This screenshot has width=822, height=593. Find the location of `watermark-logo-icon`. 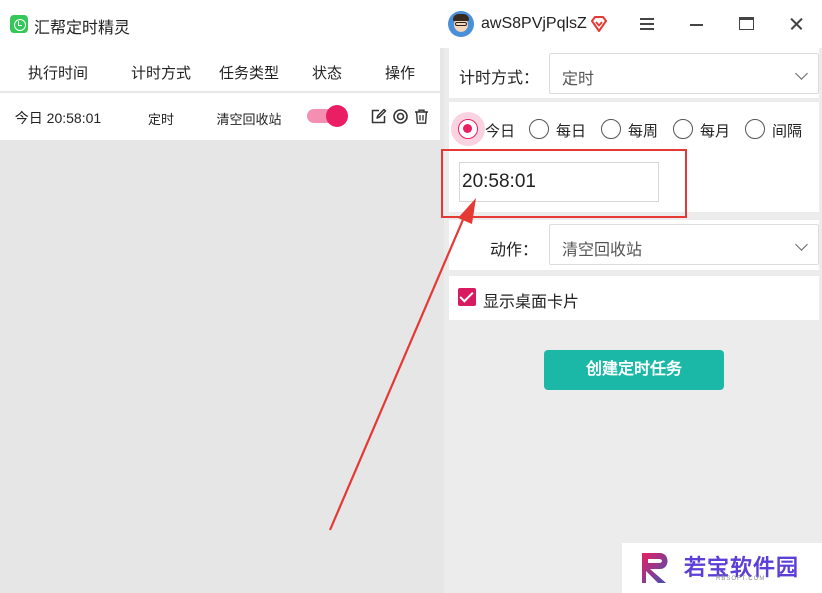

watermark-logo-icon is located at coordinates (655, 568).